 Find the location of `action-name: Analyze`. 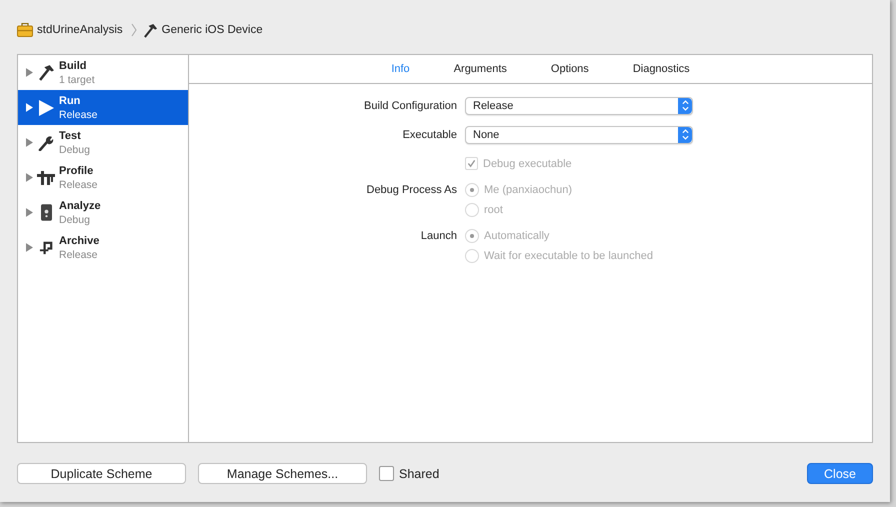

action-name: Analyze is located at coordinates (80, 205).